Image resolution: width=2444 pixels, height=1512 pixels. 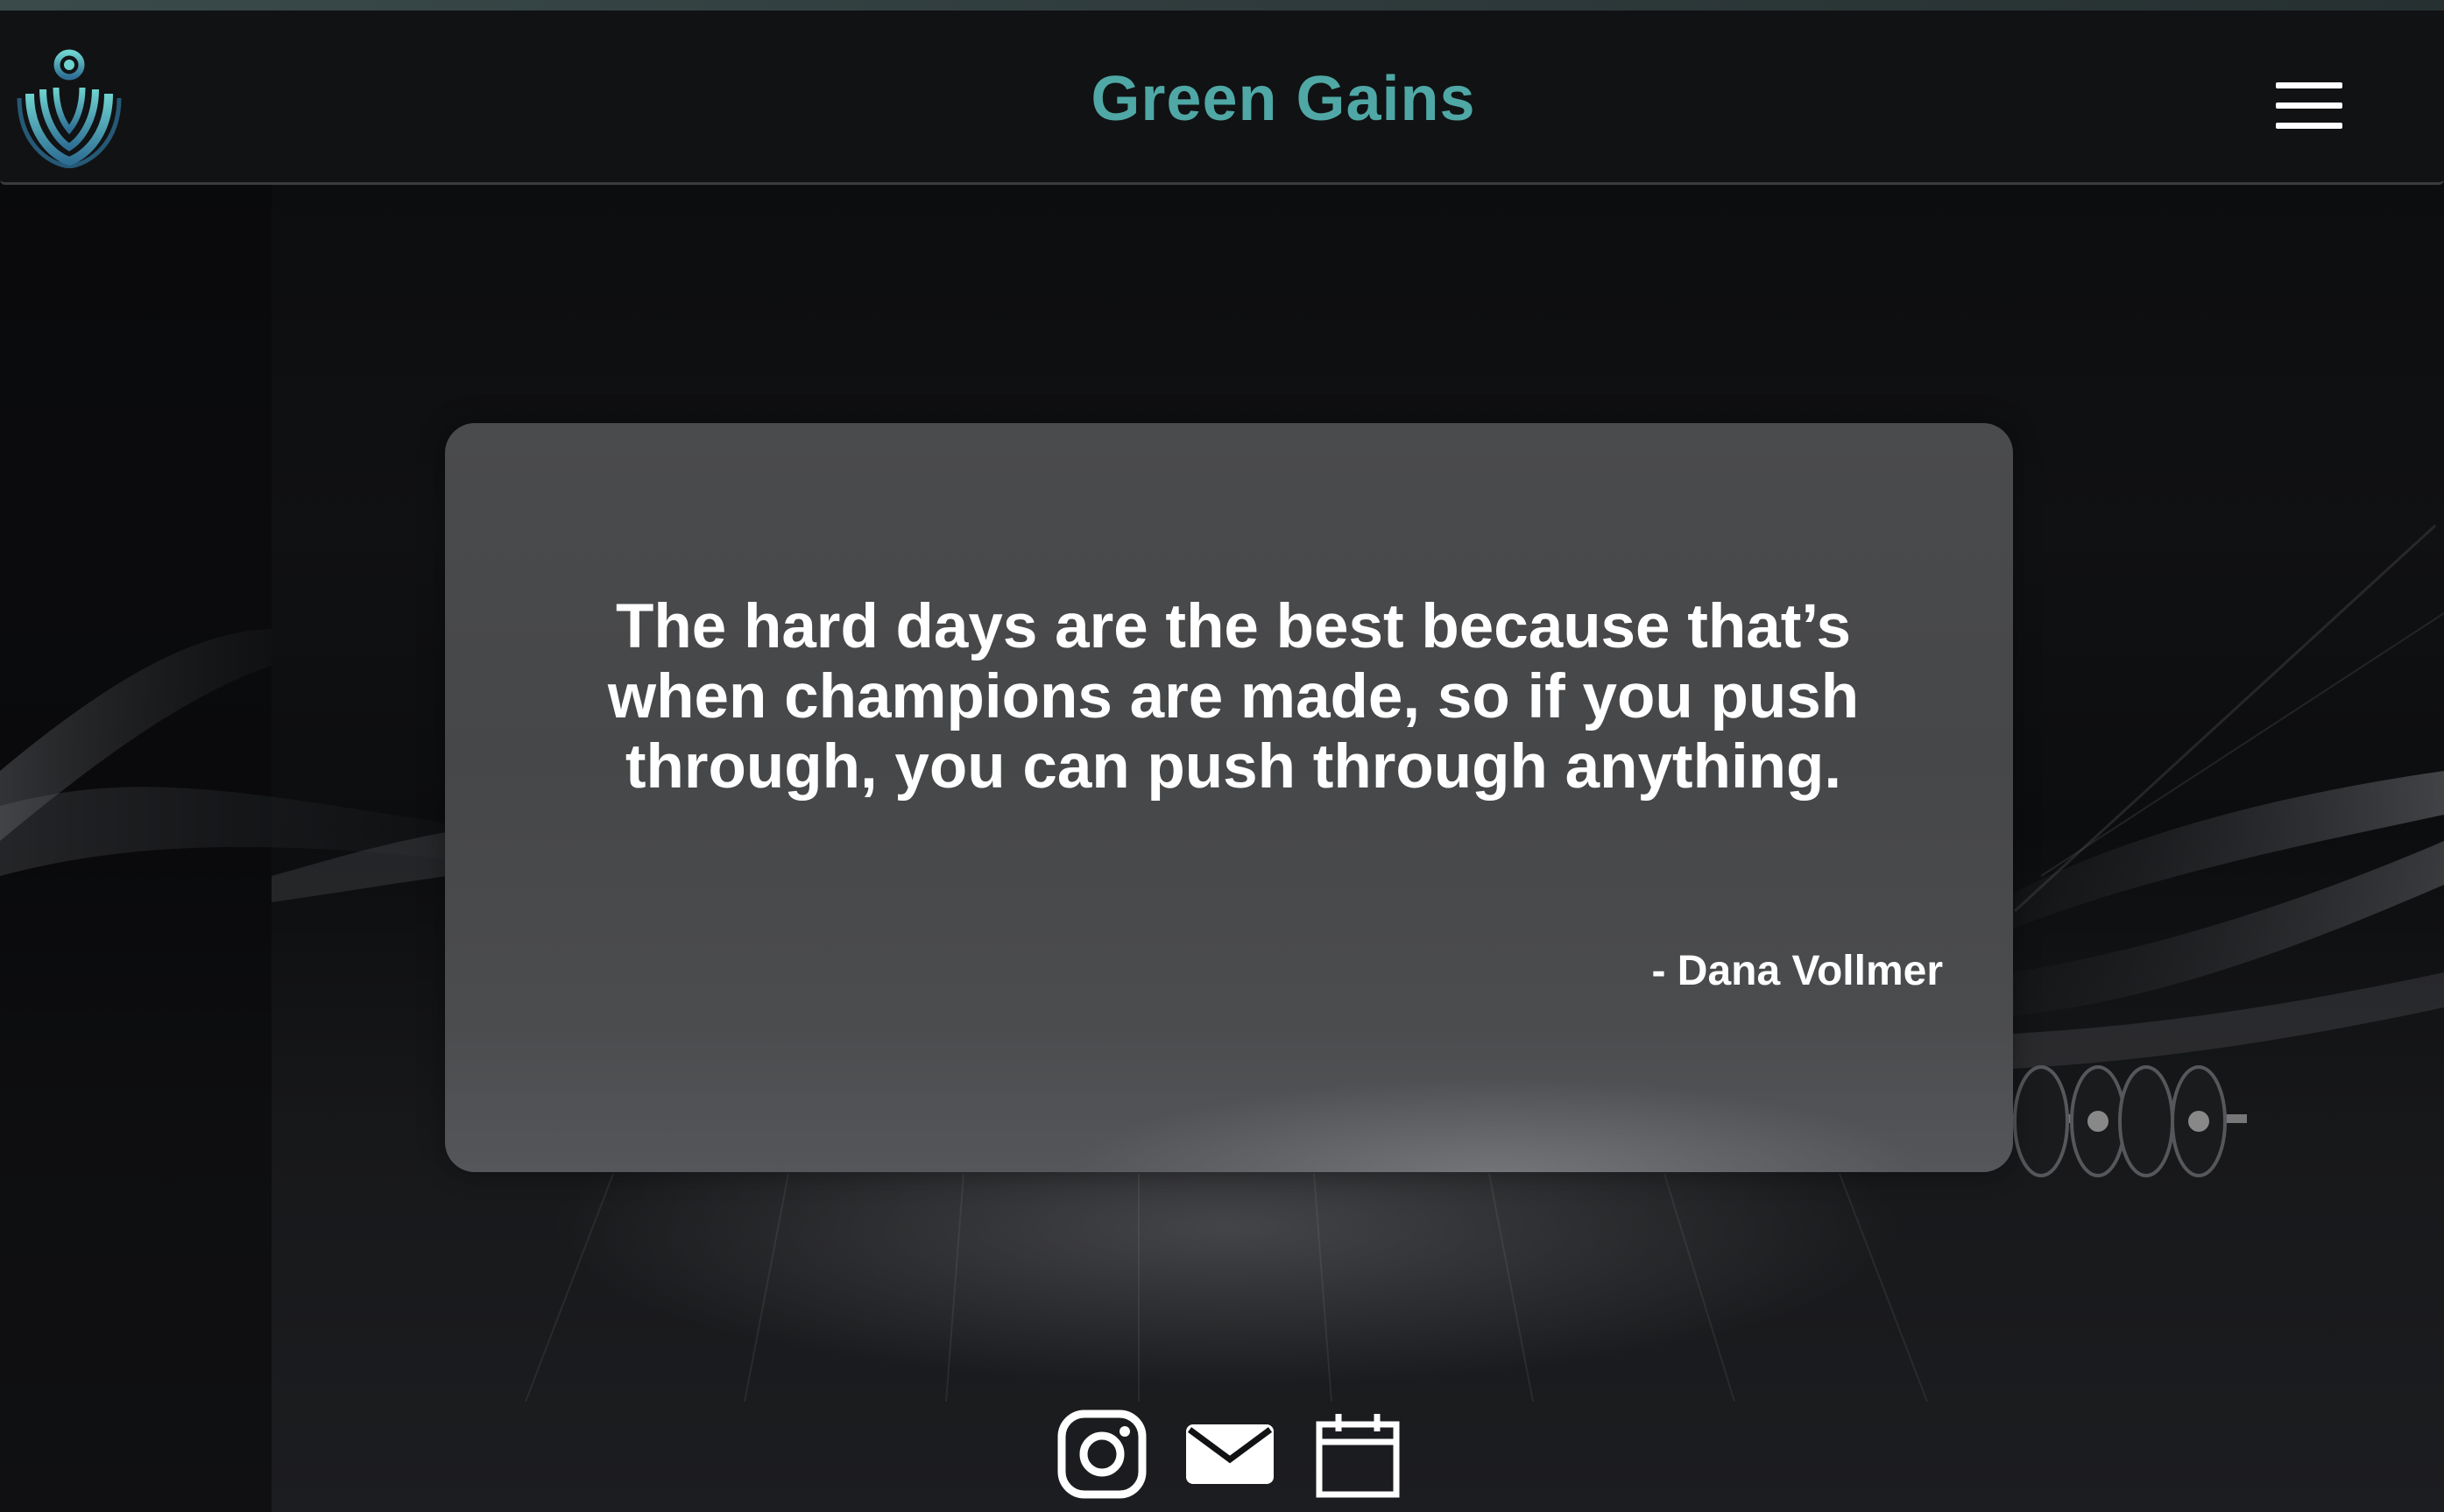 I want to click on hamburger-menu-icon, so click(x=2309, y=85).